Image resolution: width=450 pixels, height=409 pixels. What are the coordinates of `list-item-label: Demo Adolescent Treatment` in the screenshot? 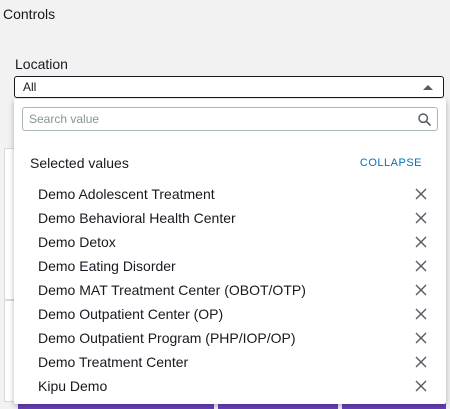 It's located at (126, 194).